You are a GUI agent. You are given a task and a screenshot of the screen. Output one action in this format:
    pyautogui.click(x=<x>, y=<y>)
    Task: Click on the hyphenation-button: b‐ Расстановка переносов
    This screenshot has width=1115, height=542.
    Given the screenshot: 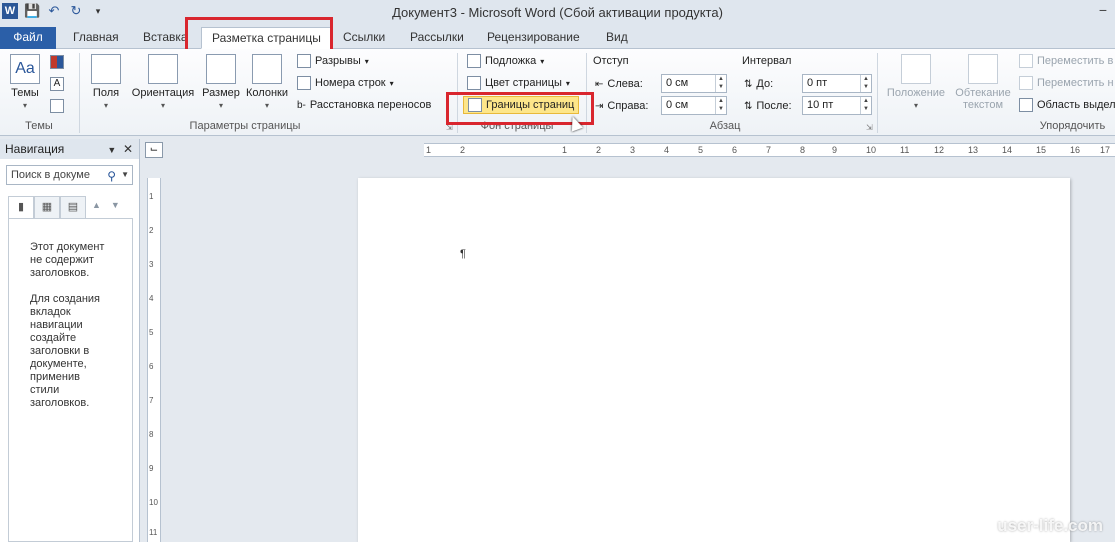 What is the action you would take?
    pyautogui.click(x=364, y=105)
    